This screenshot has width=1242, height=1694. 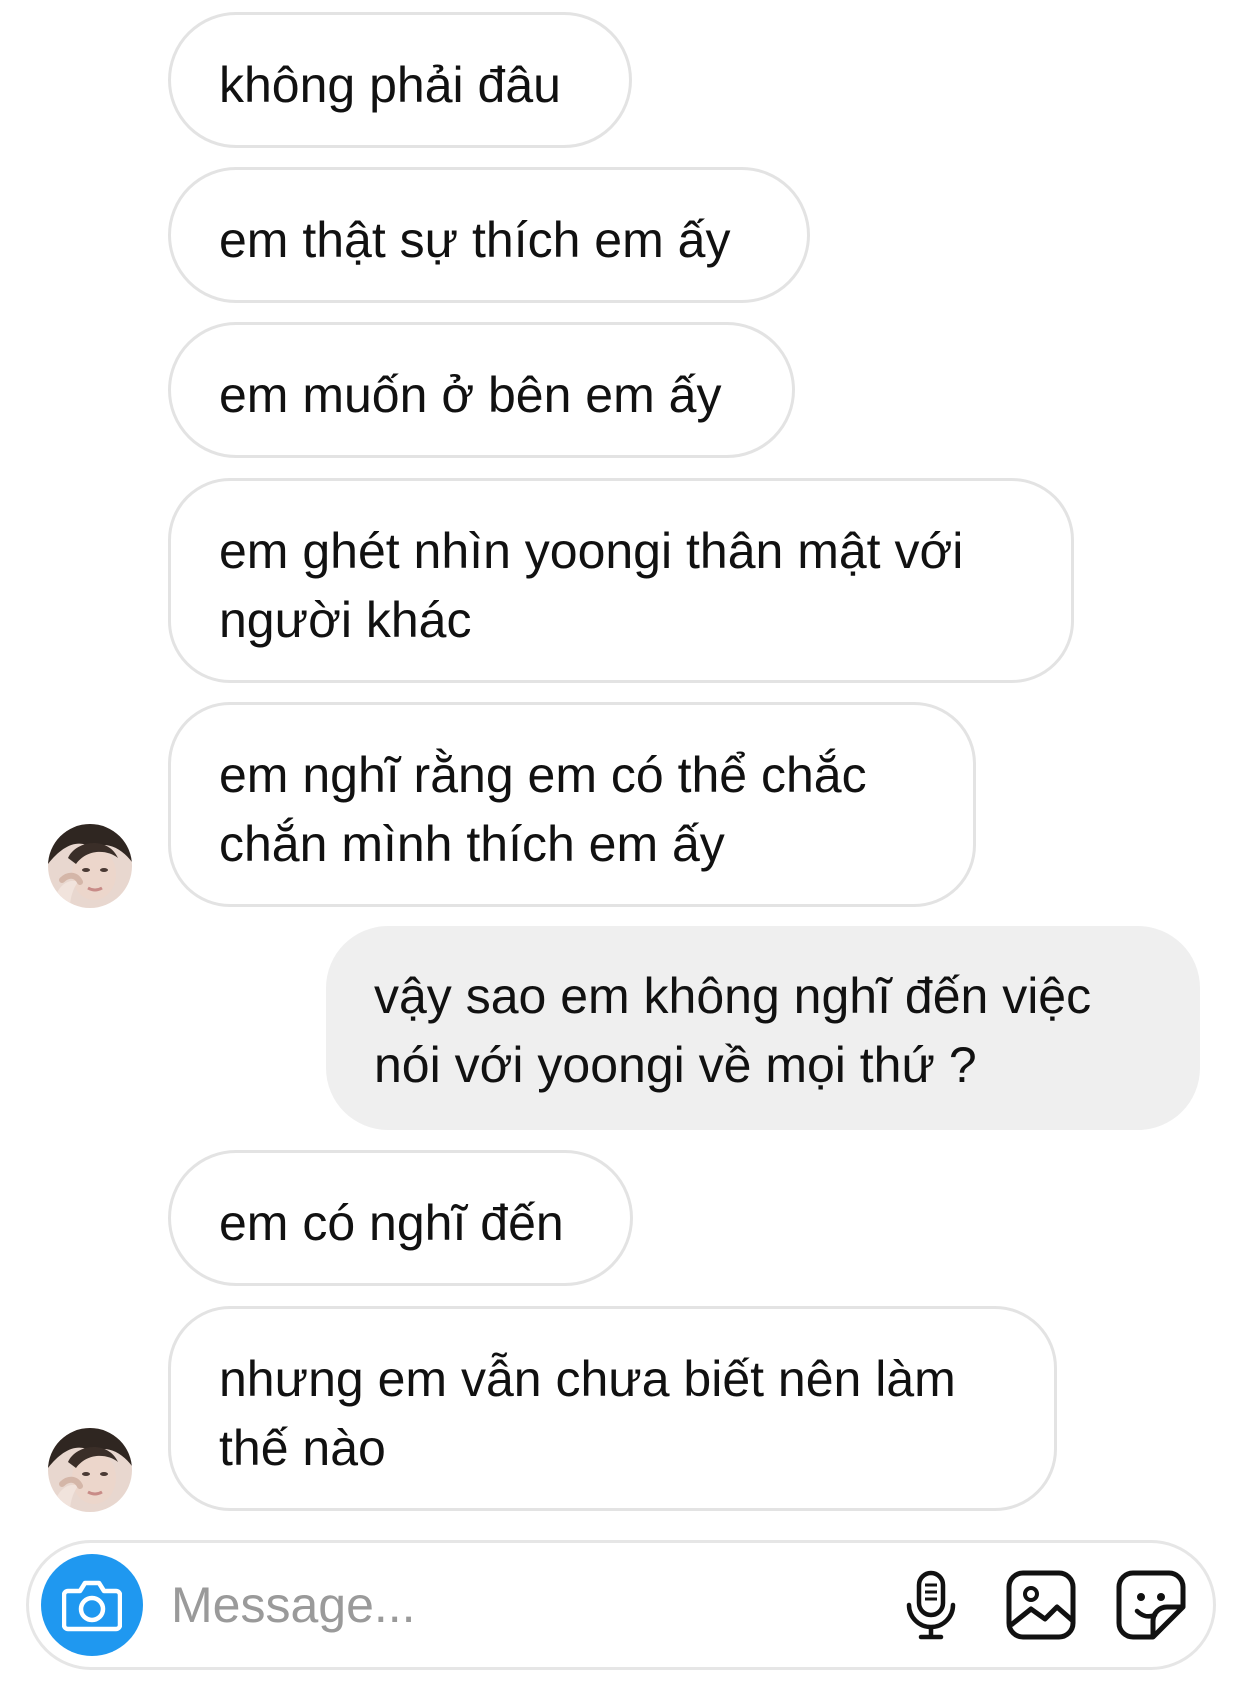 I want to click on message-line: không phải đâu, so click(x=390, y=85).